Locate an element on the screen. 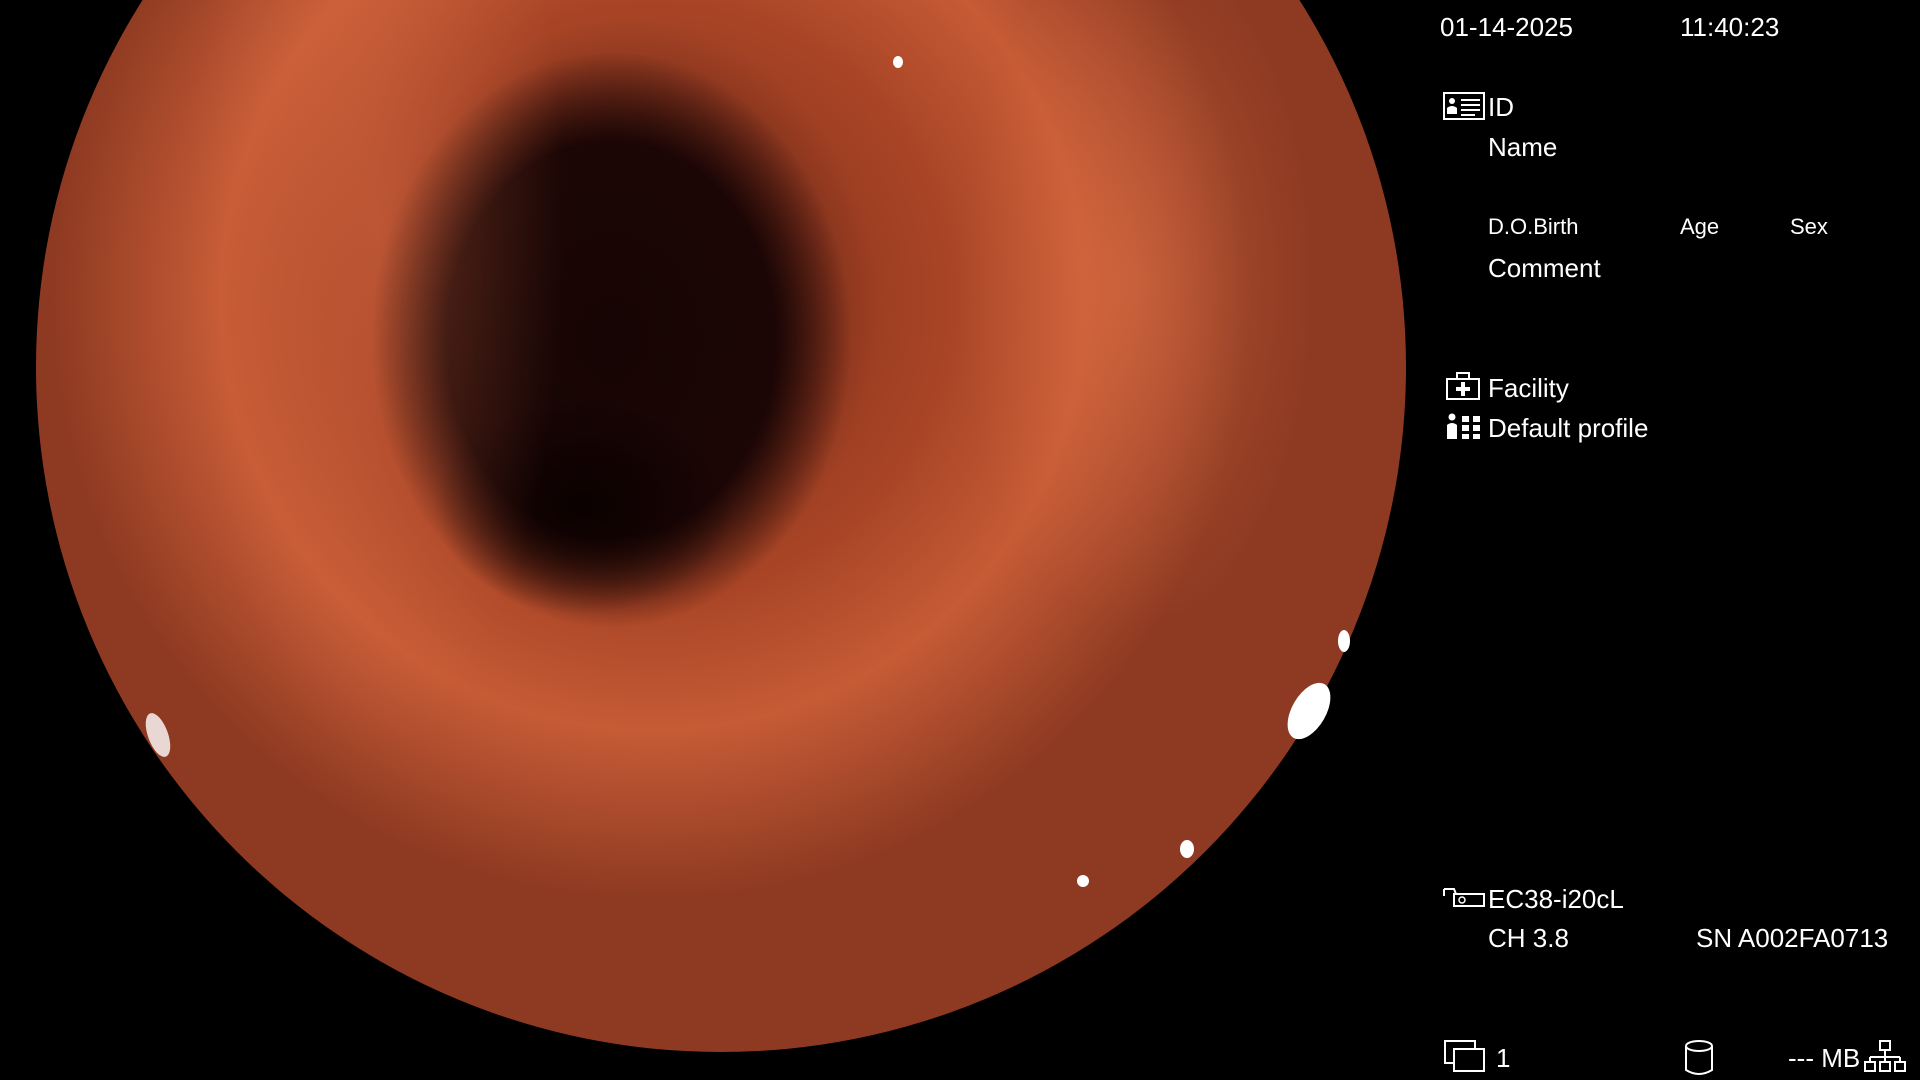  default-profile-label: Default profile is located at coordinates (1568, 428).